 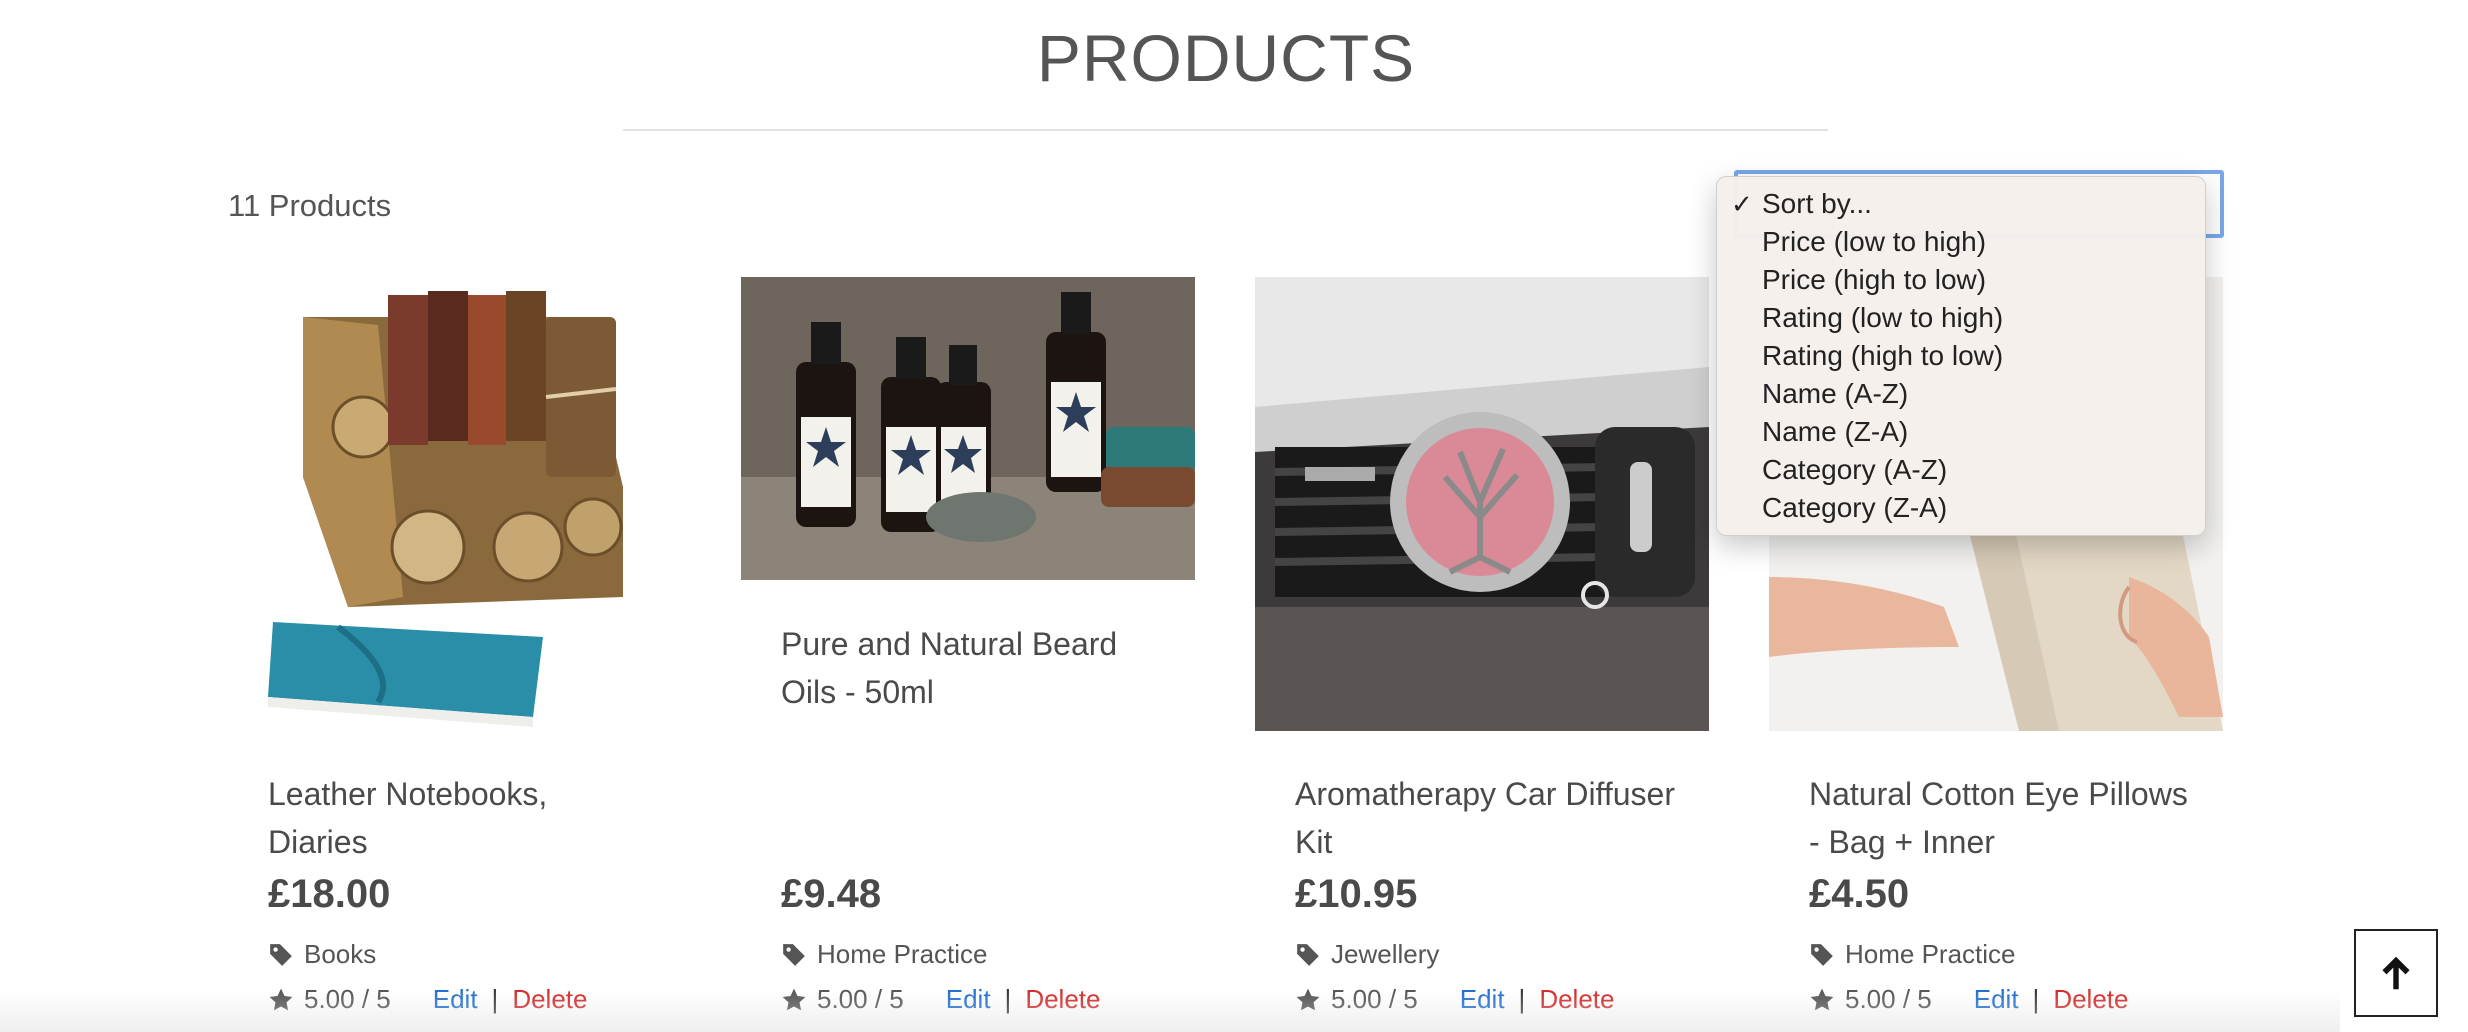 What do you see at coordinates (1742, 204) in the screenshot?
I see `checkmark-icon: ✓` at bounding box center [1742, 204].